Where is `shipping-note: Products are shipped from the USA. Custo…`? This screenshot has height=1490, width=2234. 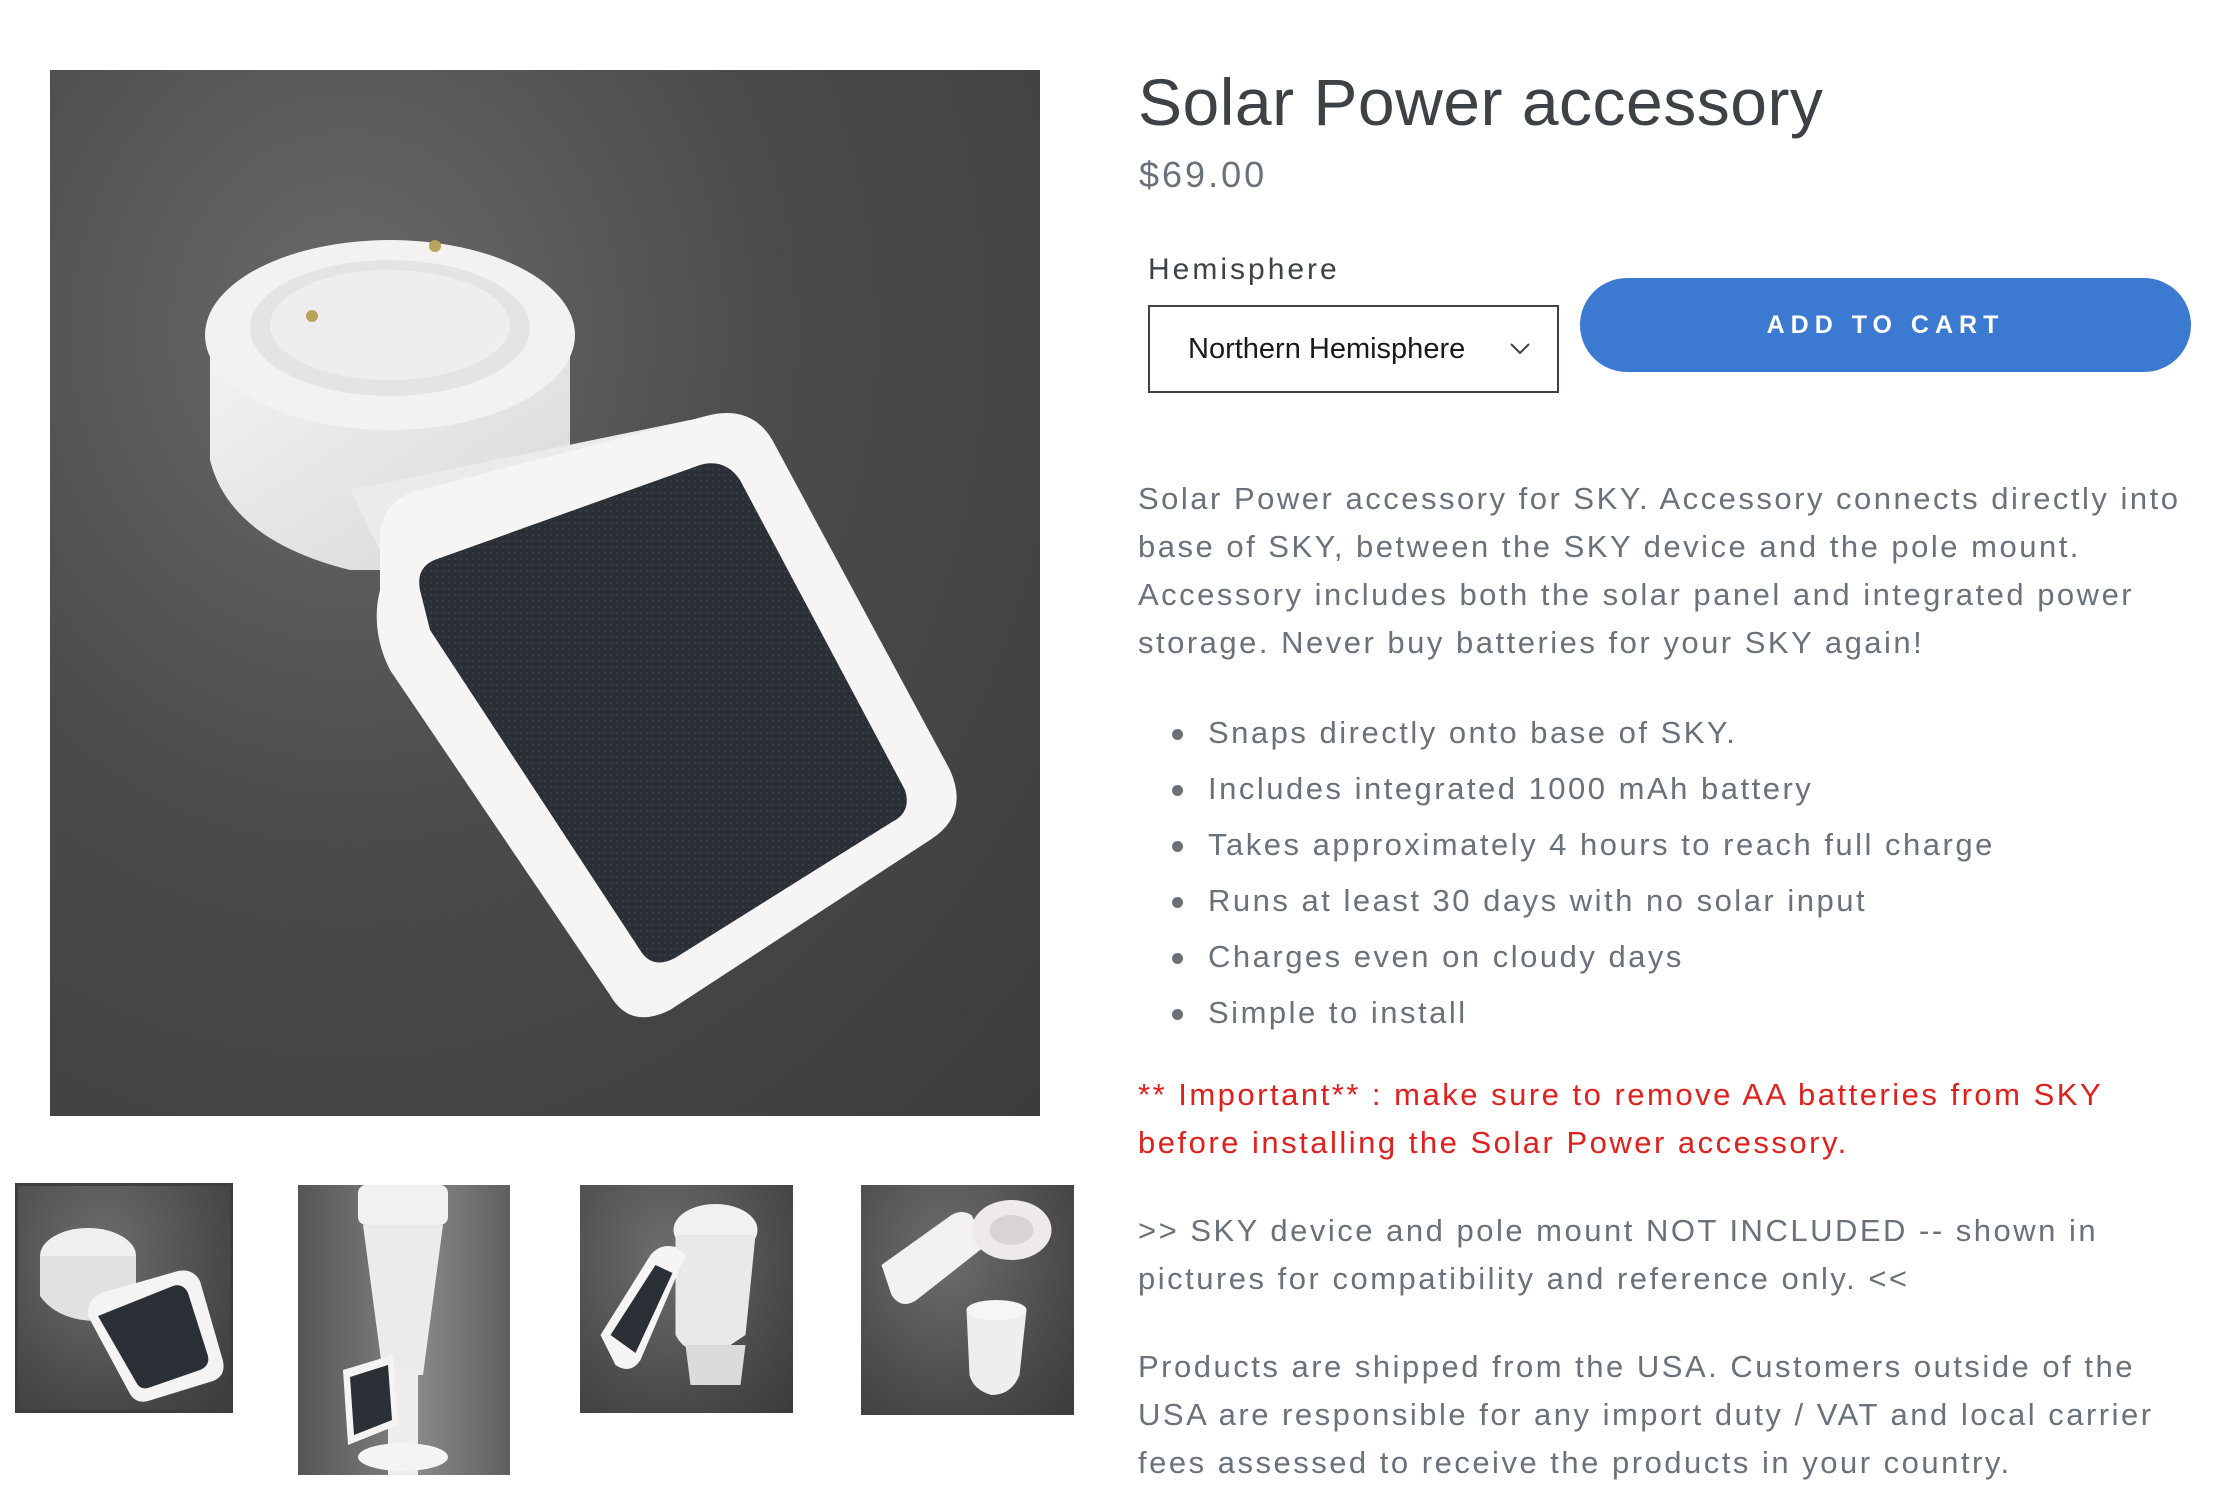
shipping-note: Products are shipped from the USA. Custo… is located at coordinates (1646, 1414).